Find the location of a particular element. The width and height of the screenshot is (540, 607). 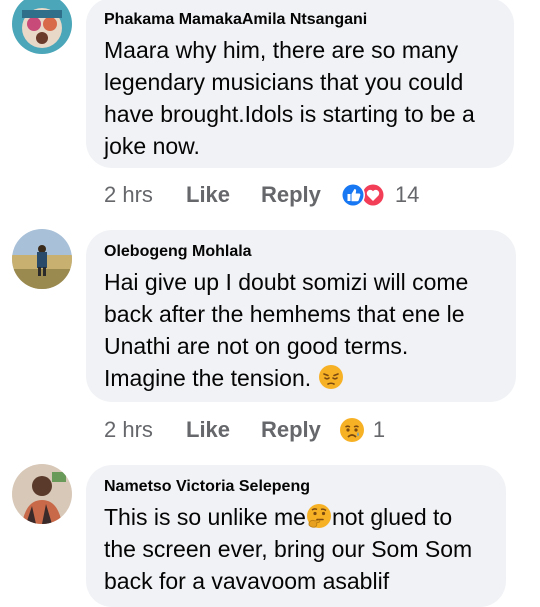

thinking-face-icon is located at coordinates (318, 516).